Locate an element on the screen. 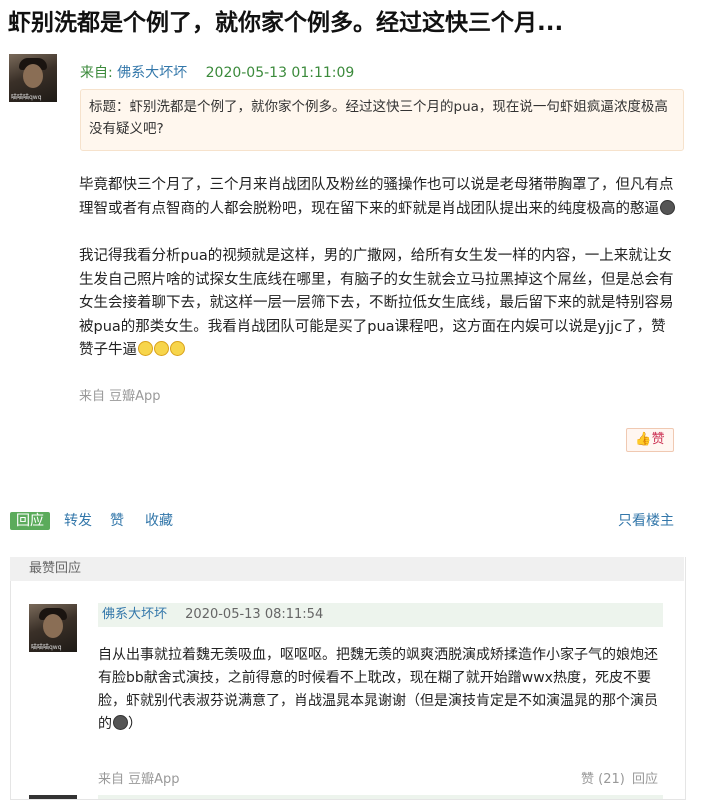 This screenshot has height=800, width=718. commenter-link: 佛系大坏坏 is located at coordinates (132, 614).